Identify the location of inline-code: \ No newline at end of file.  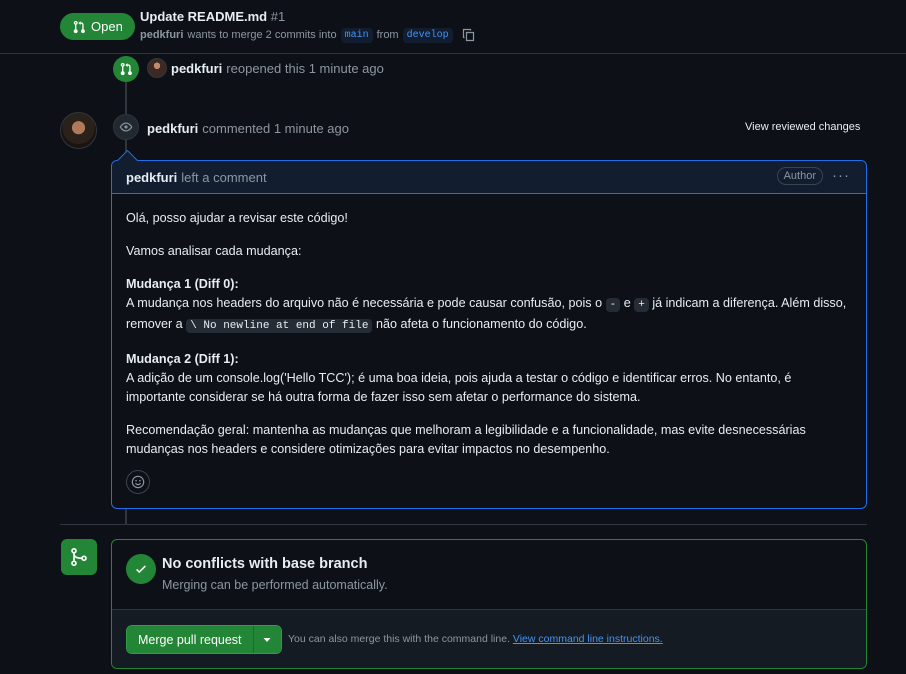
(279, 326).